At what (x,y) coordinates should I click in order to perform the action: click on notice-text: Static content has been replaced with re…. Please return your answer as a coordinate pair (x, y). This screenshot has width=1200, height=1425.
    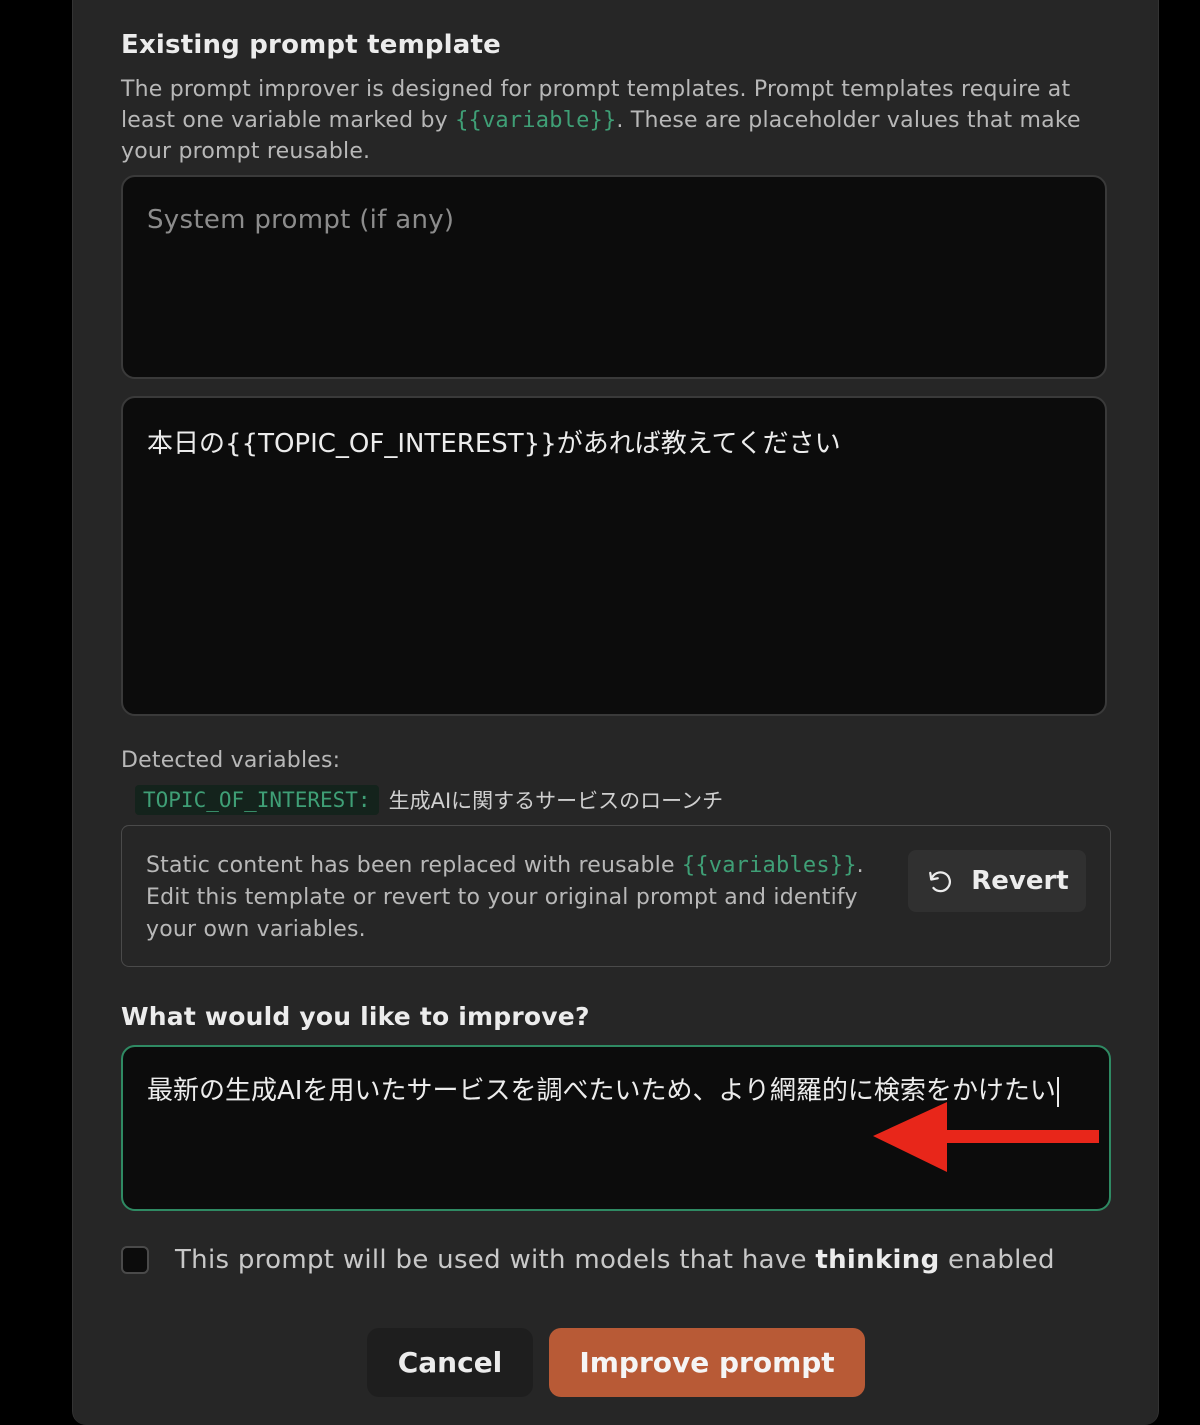
    Looking at the image, I should click on (516, 898).